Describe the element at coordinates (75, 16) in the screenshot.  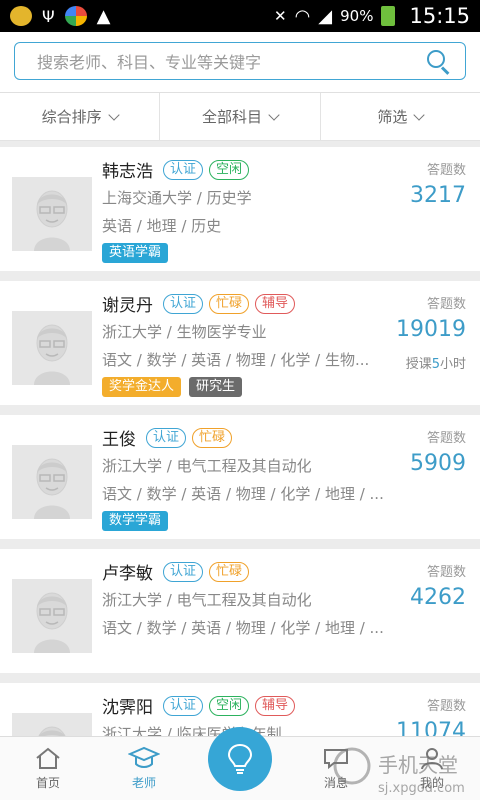
I see `store-notification-icon` at that location.